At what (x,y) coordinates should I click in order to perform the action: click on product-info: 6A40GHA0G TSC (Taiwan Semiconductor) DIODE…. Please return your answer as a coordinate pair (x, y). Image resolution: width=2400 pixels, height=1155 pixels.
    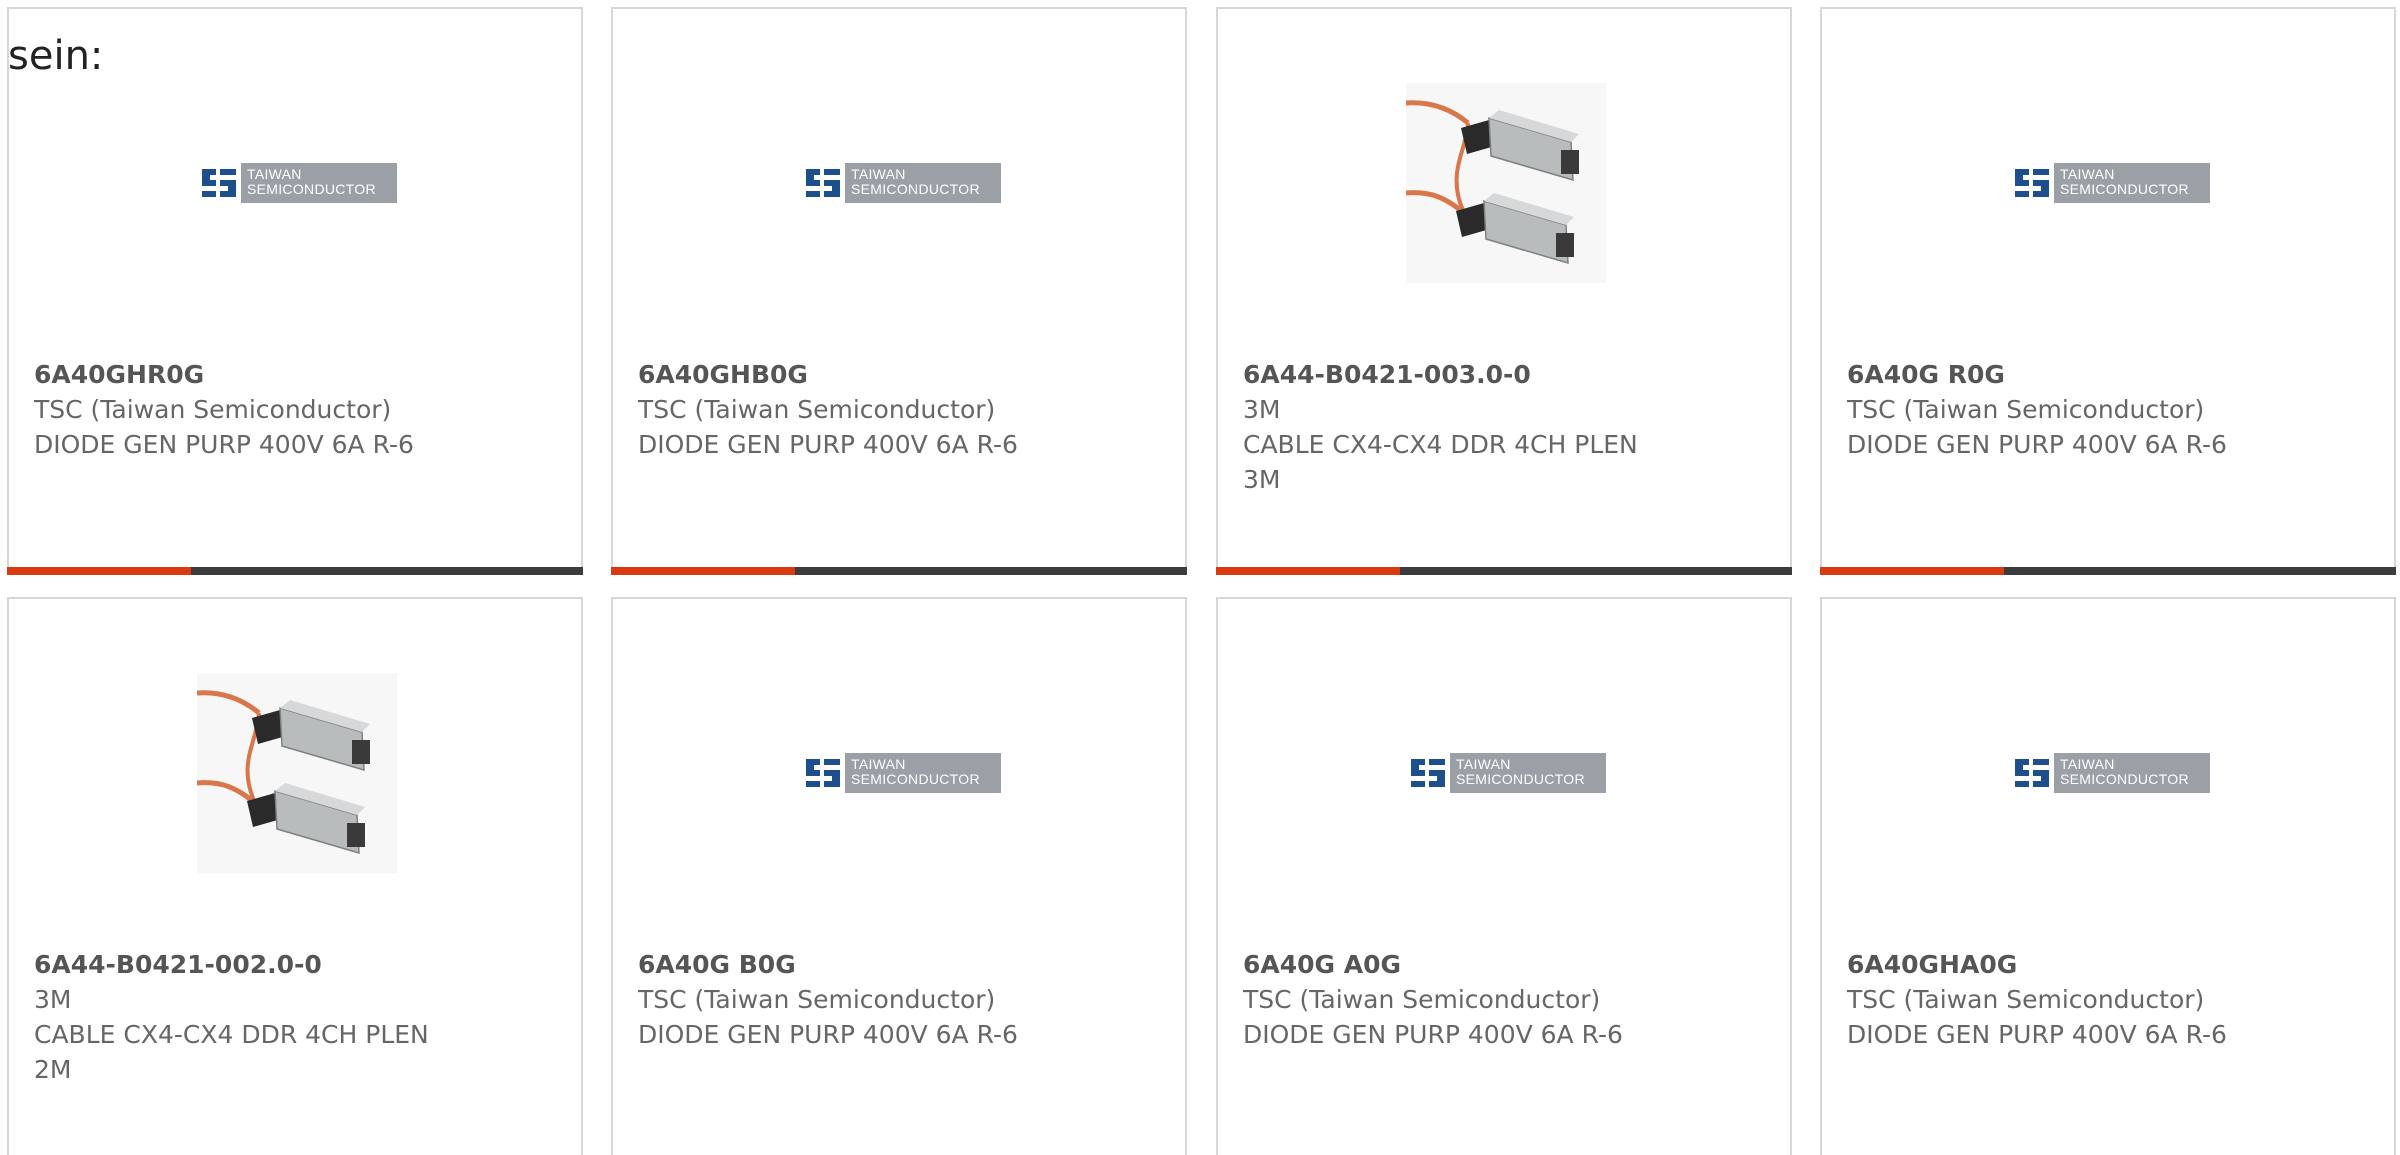
    Looking at the image, I should click on (2107, 999).